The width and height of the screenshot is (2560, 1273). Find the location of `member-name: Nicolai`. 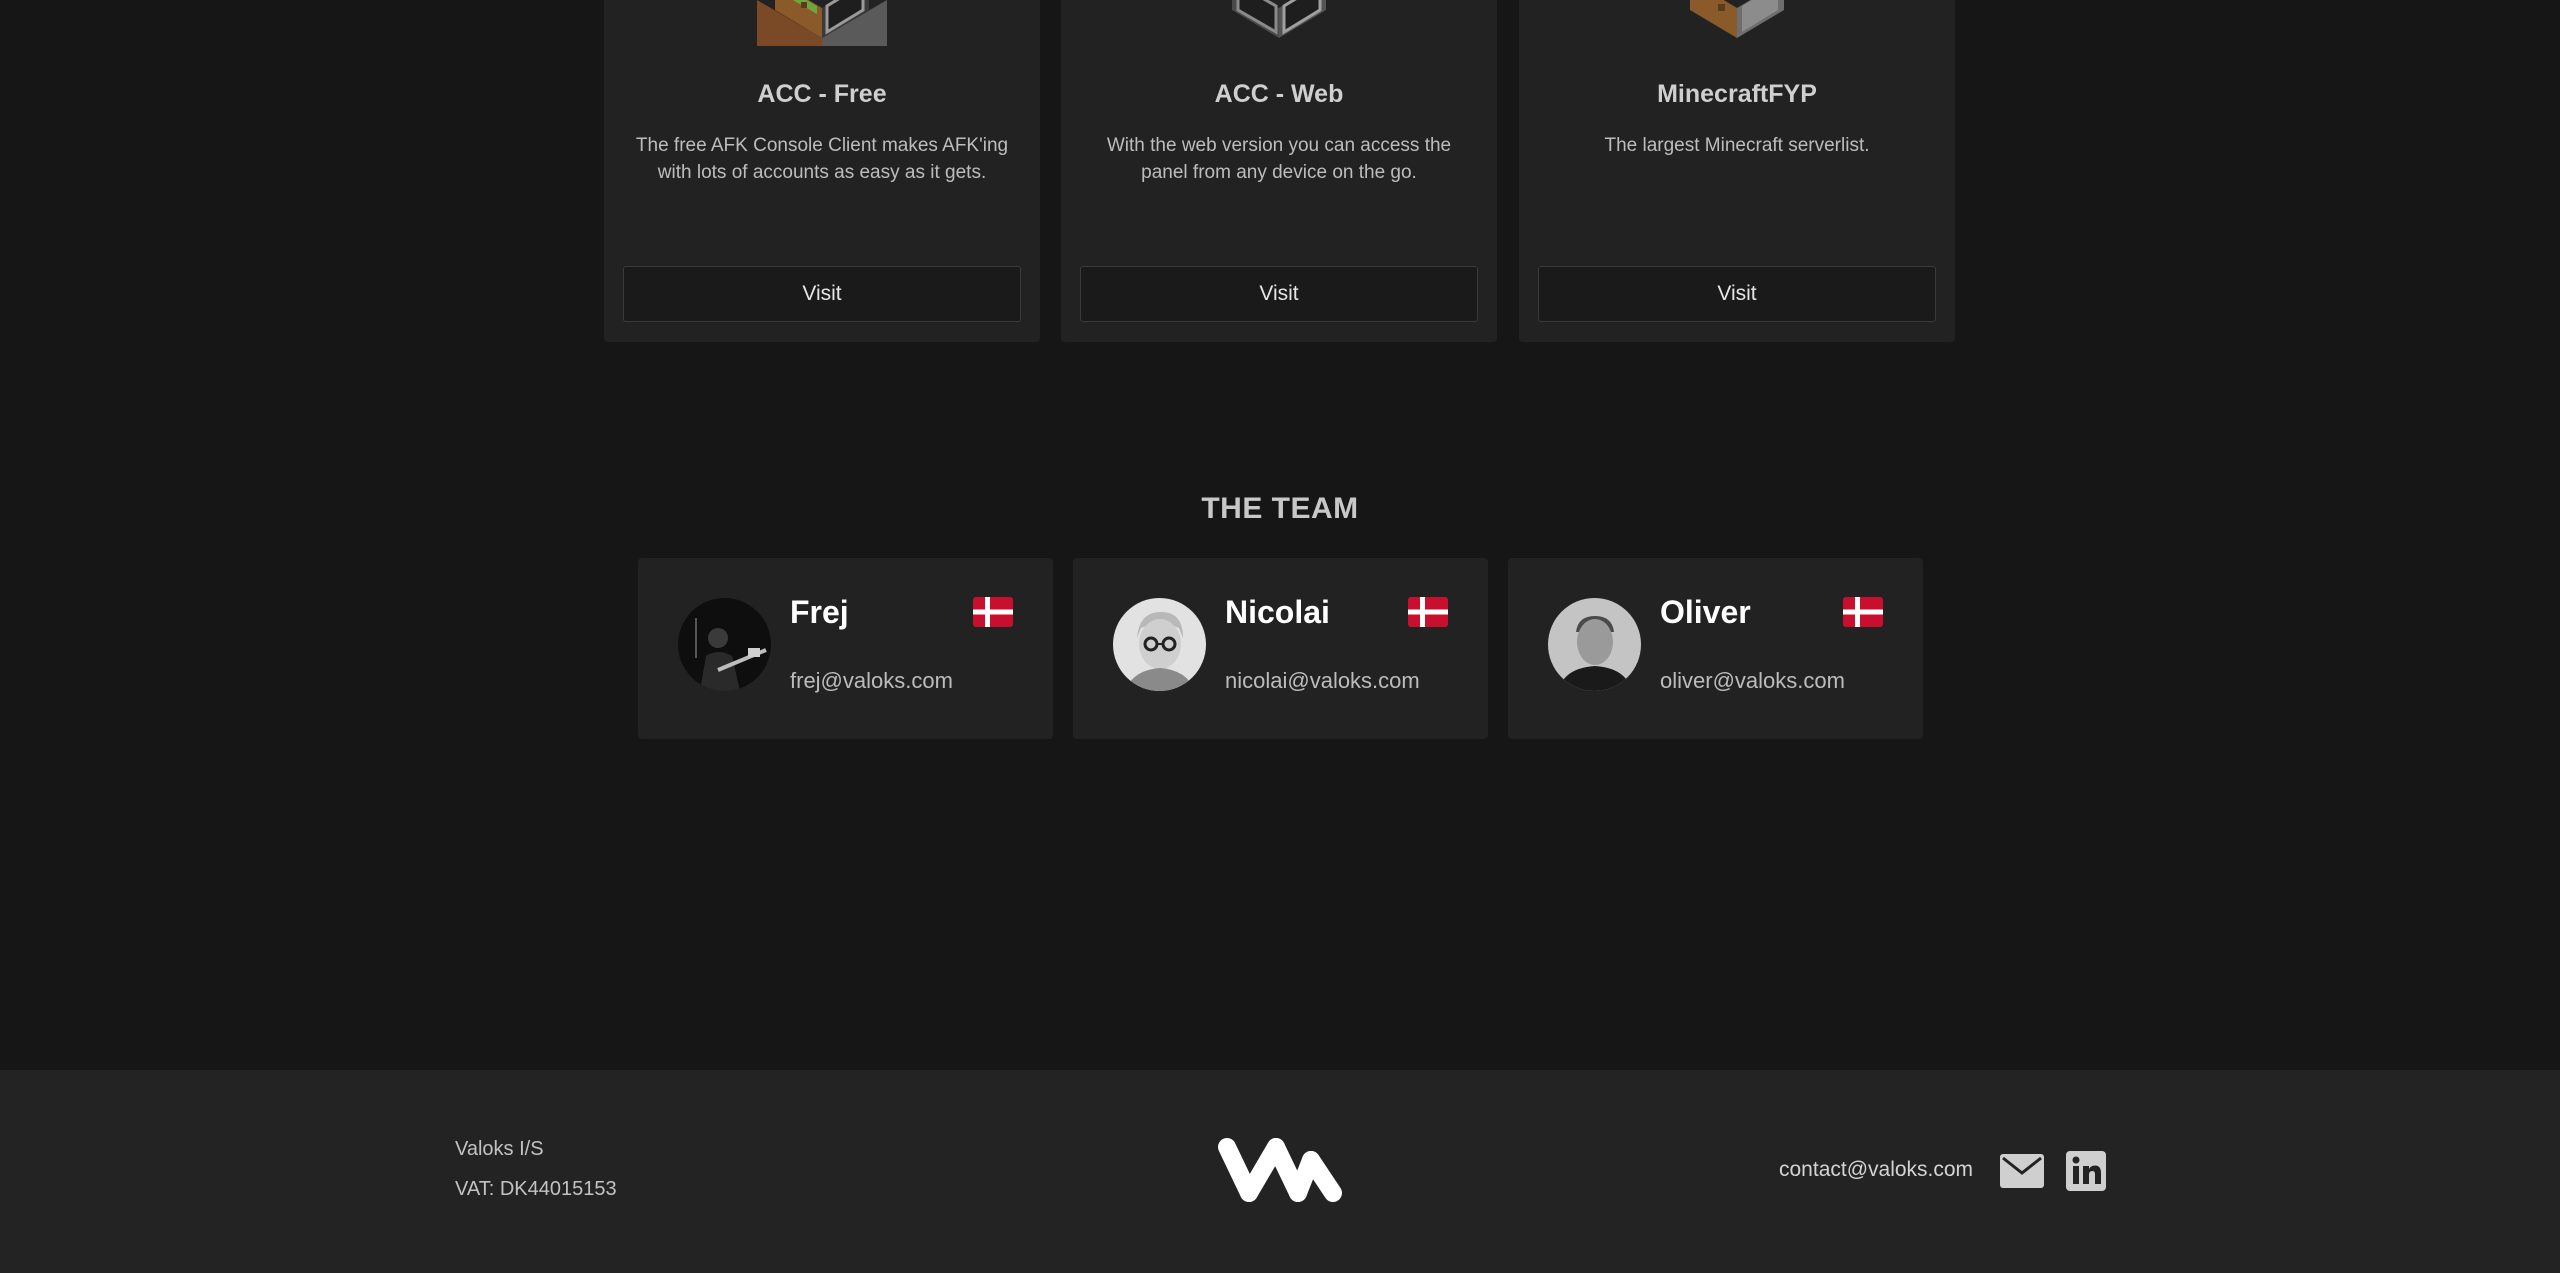

member-name: Nicolai is located at coordinates (1277, 612).